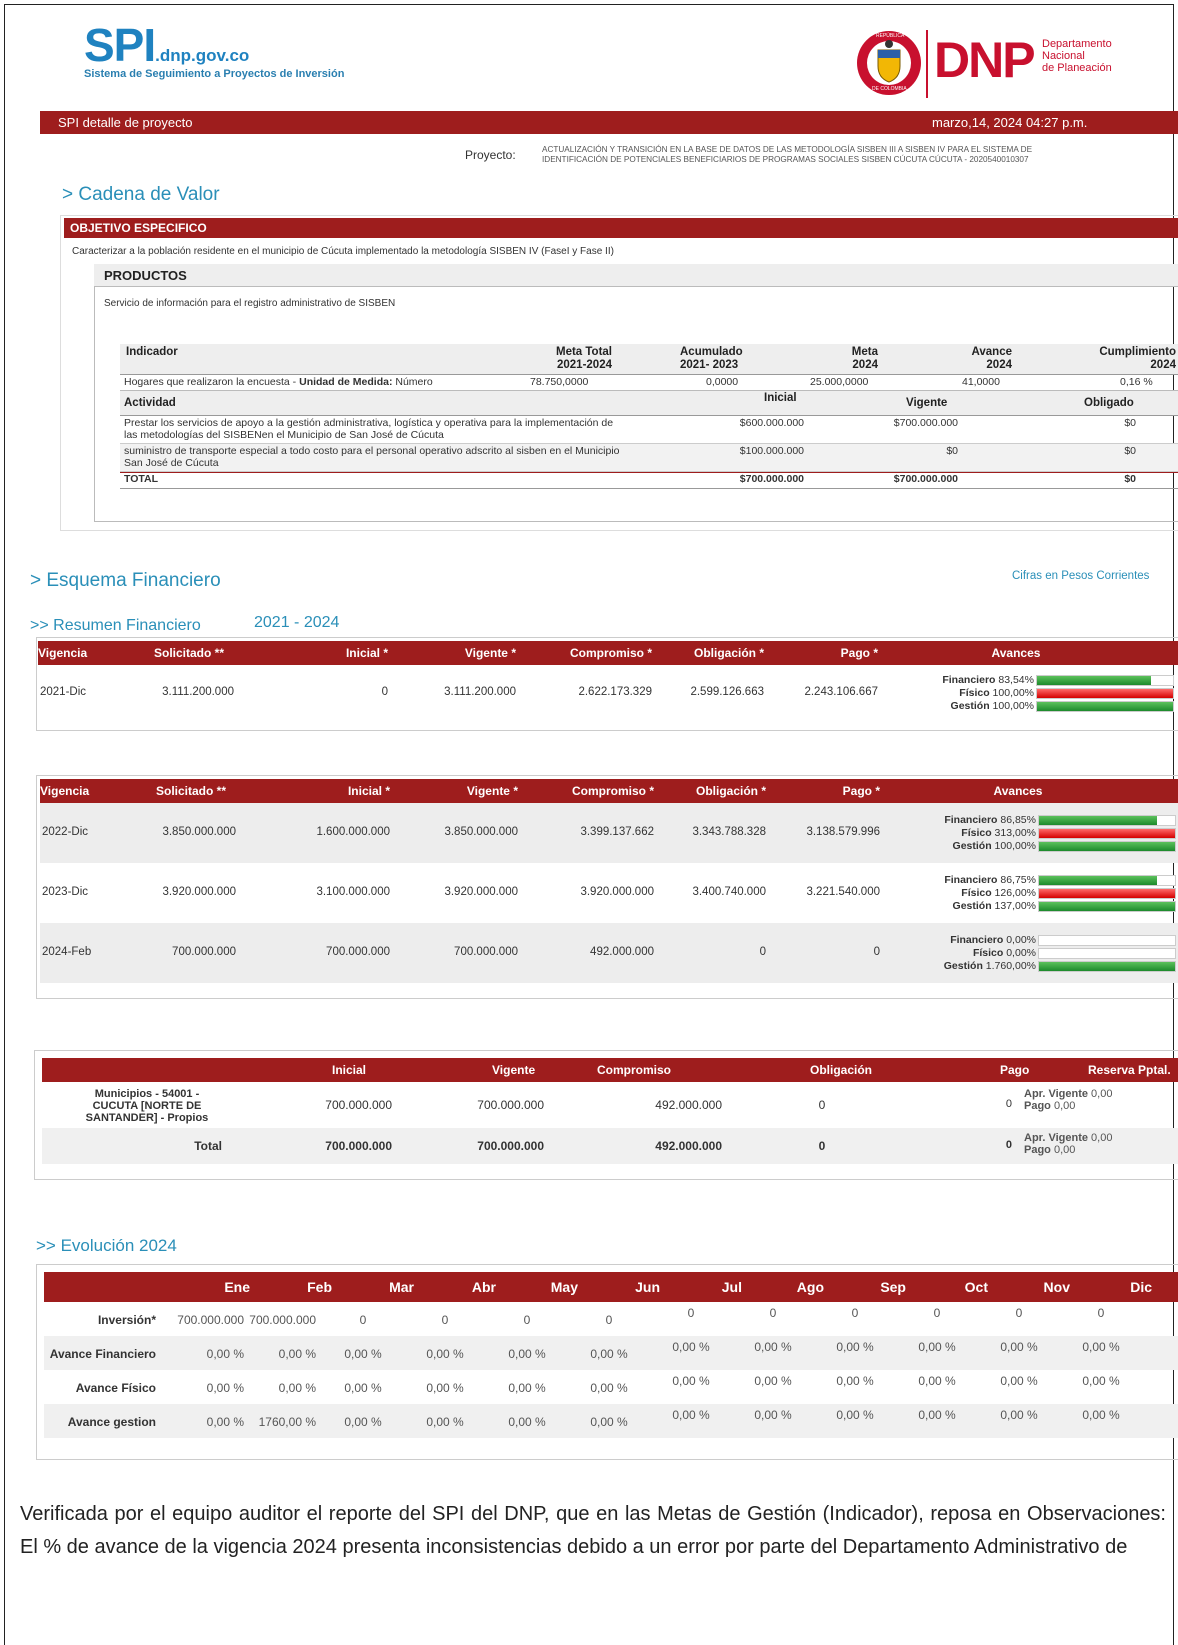 This screenshot has height=1645, width=1178. I want to click on month-col: Mar, so click(401, 1287).